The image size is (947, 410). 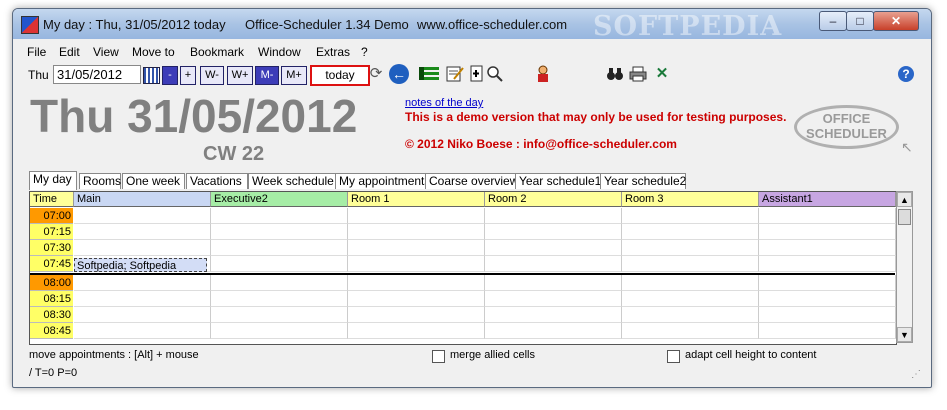 What do you see at coordinates (399, 74) in the screenshot?
I see `back-arrow-icon: ←` at bounding box center [399, 74].